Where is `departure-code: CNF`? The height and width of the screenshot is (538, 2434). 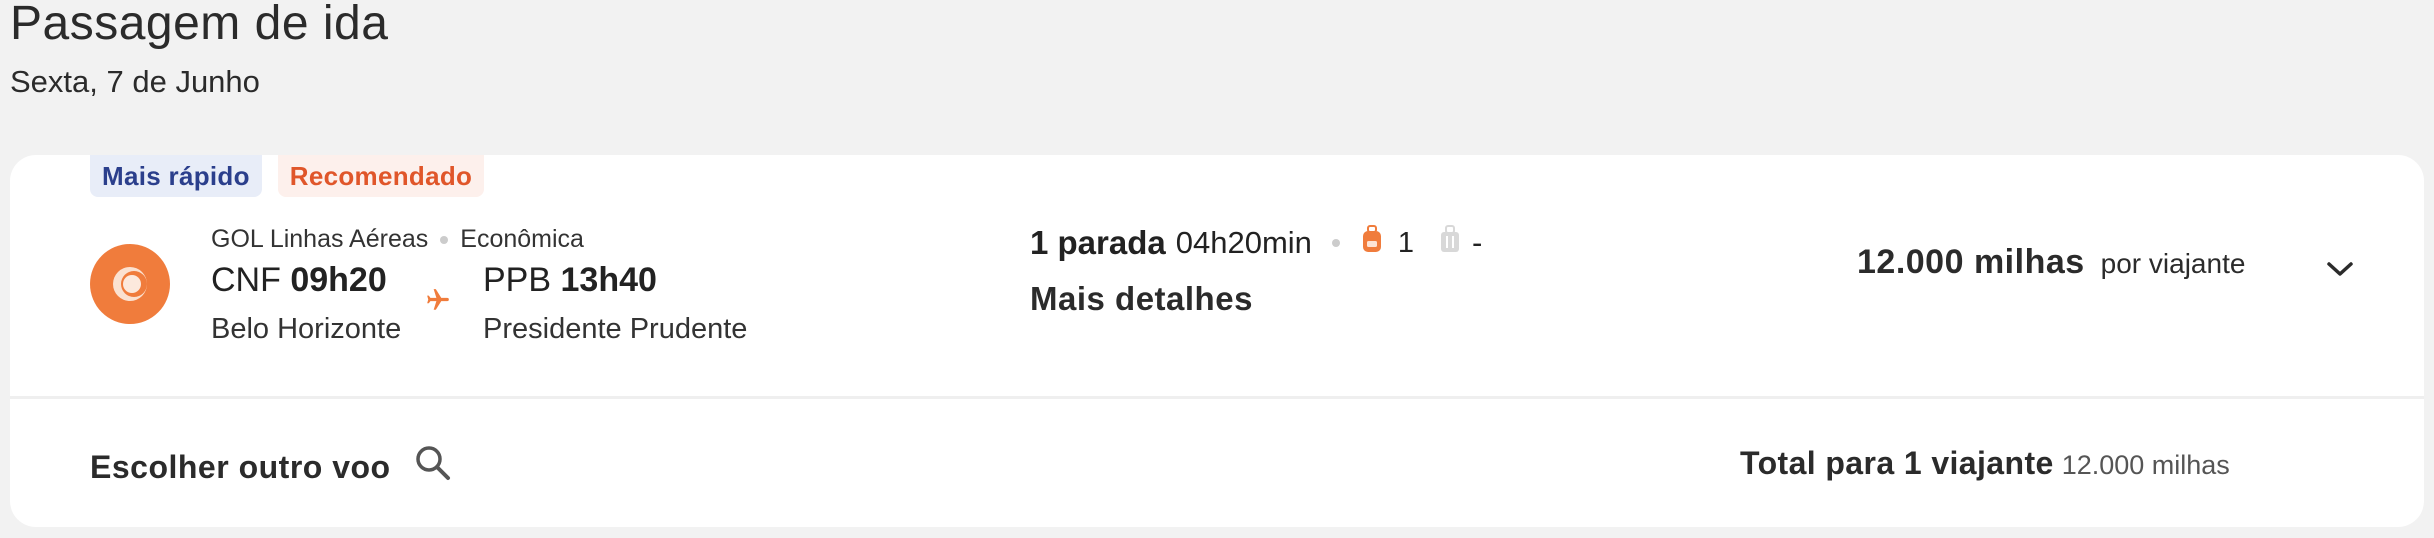 departure-code: CNF is located at coordinates (246, 280).